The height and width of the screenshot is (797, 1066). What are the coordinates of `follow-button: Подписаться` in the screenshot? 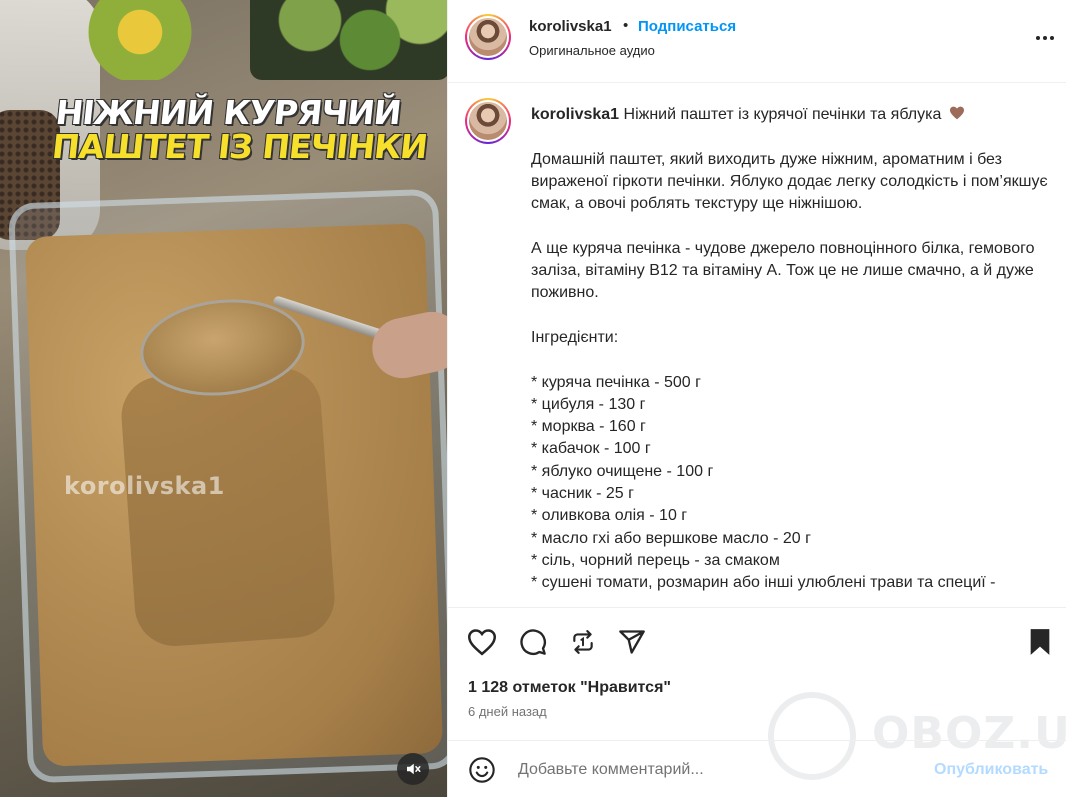 It's located at (687, 26).